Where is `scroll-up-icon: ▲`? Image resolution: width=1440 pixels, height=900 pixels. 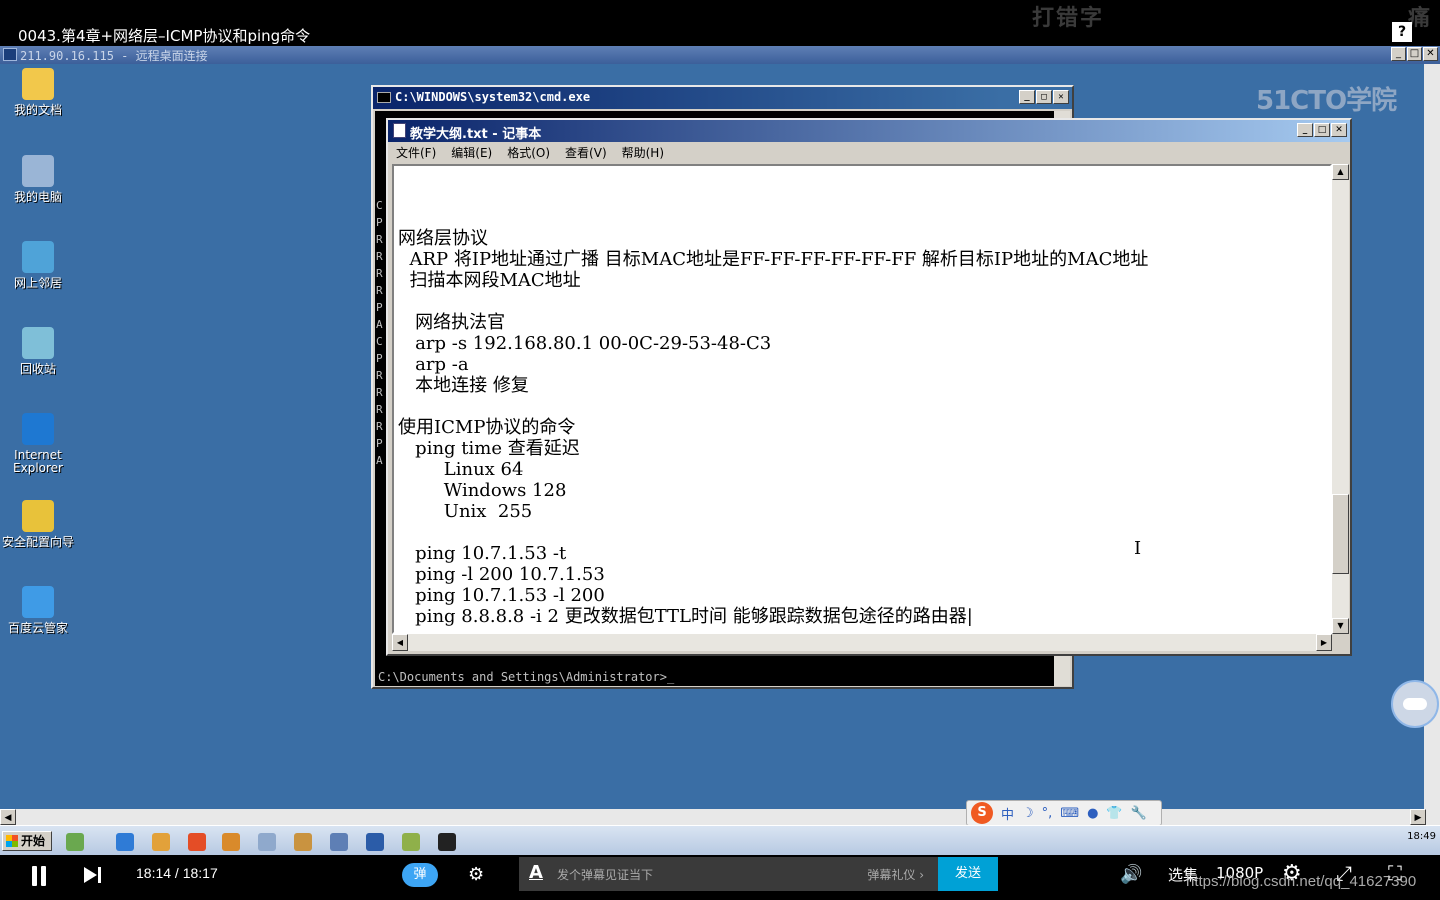 scroll-up-icon: ▲ is located at coordinates (1340, 172).